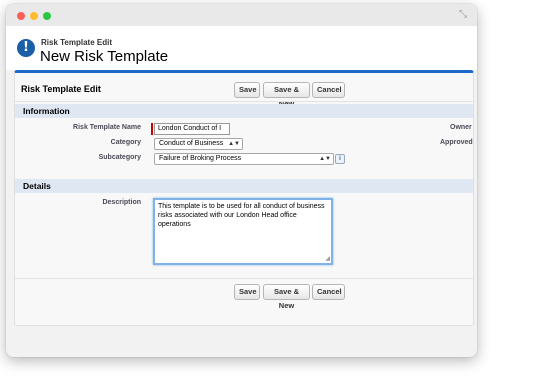 This screenshot has width=538, height=383. Describe the element at coordinates (76, 42) in the screenshot. I see `page-subtitle: Risk Template Edit` at that location.